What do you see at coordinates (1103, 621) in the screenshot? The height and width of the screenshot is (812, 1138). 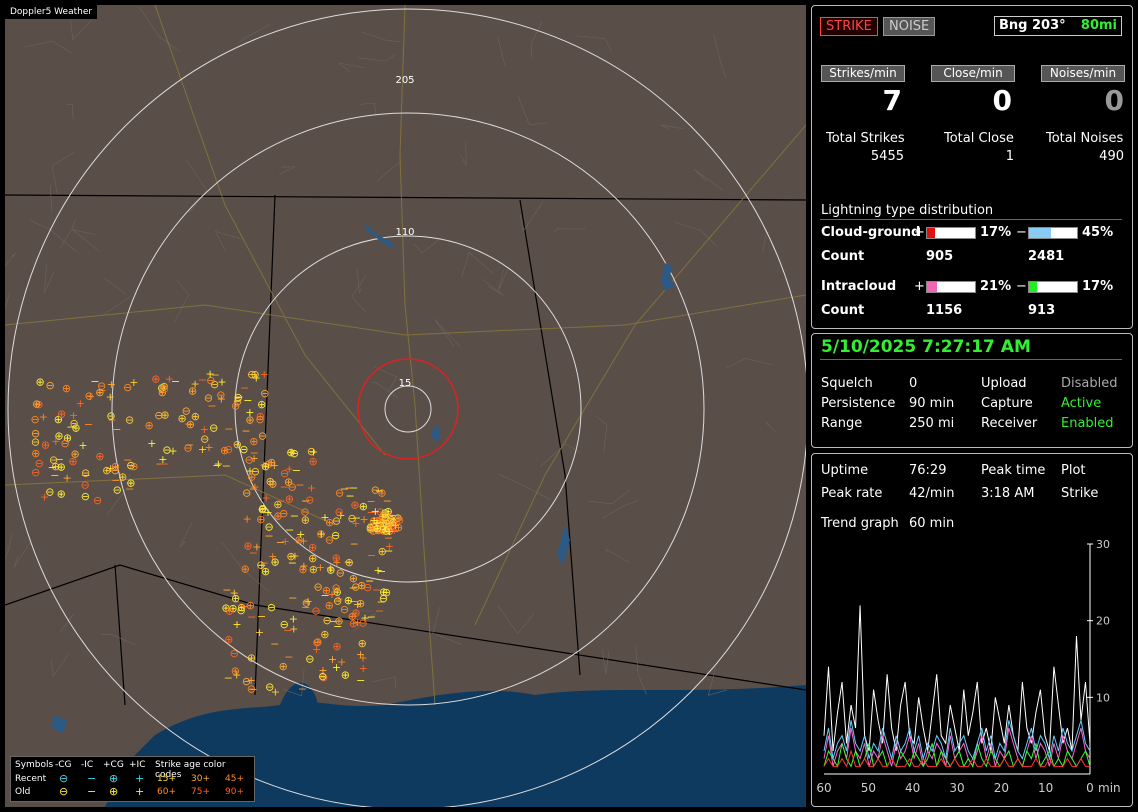 I see `y-tick-label: 20` at bounding box center [1103, 621].